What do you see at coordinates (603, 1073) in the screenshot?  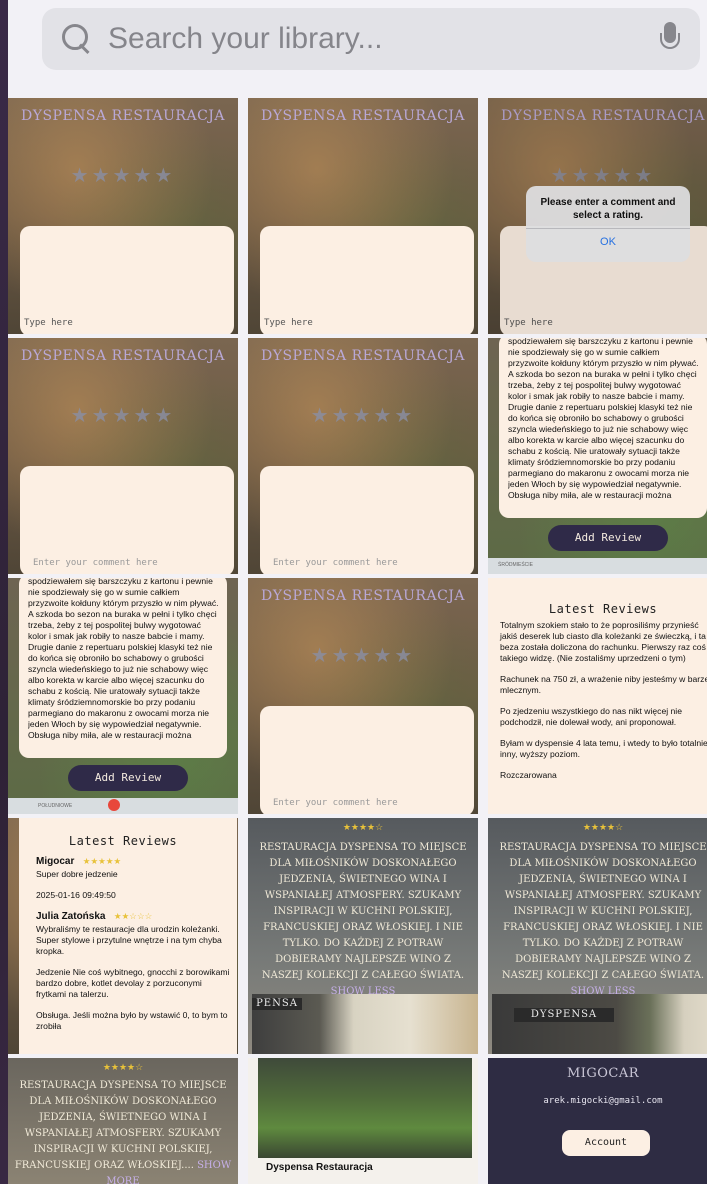 I see `profile-name: Migocar` at bounding box center [603, 1073].